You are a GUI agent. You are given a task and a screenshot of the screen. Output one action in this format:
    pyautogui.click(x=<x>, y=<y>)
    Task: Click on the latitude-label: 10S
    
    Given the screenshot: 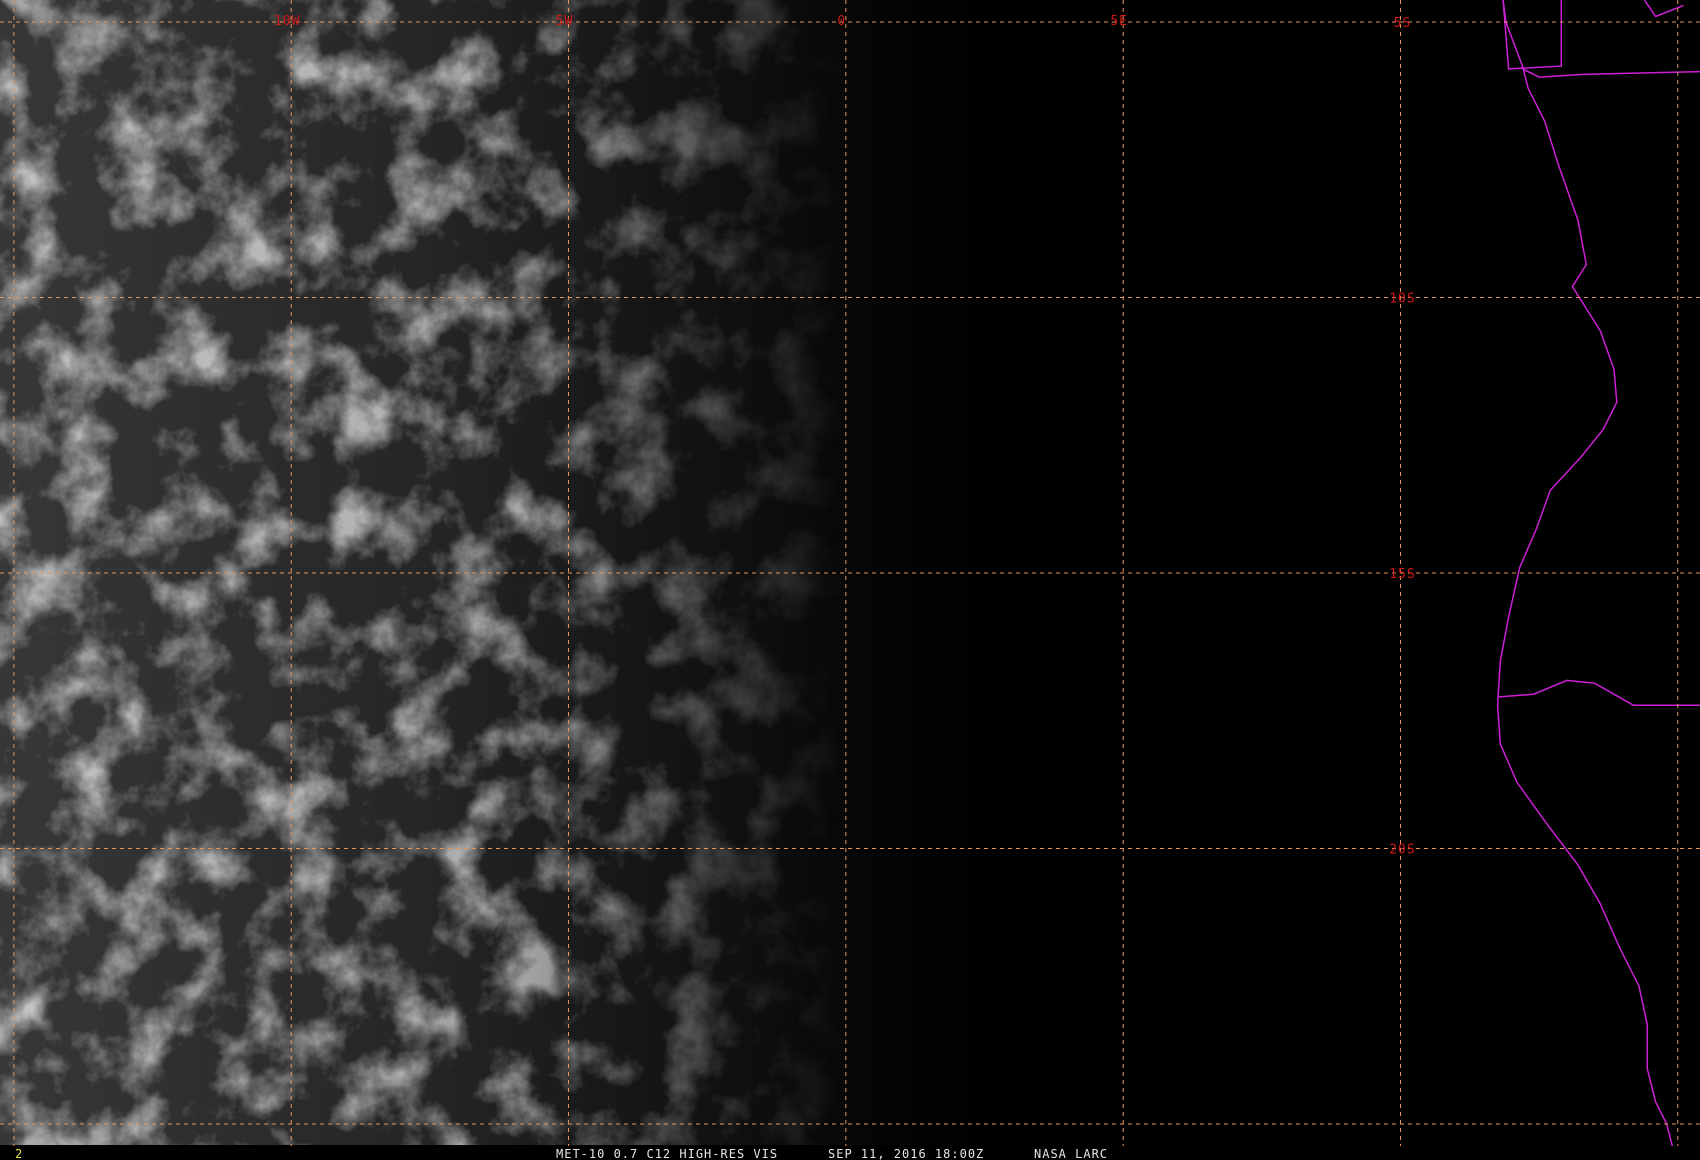 What is the action you would take?
    pyautogui.click(x=1402, y=299)
    